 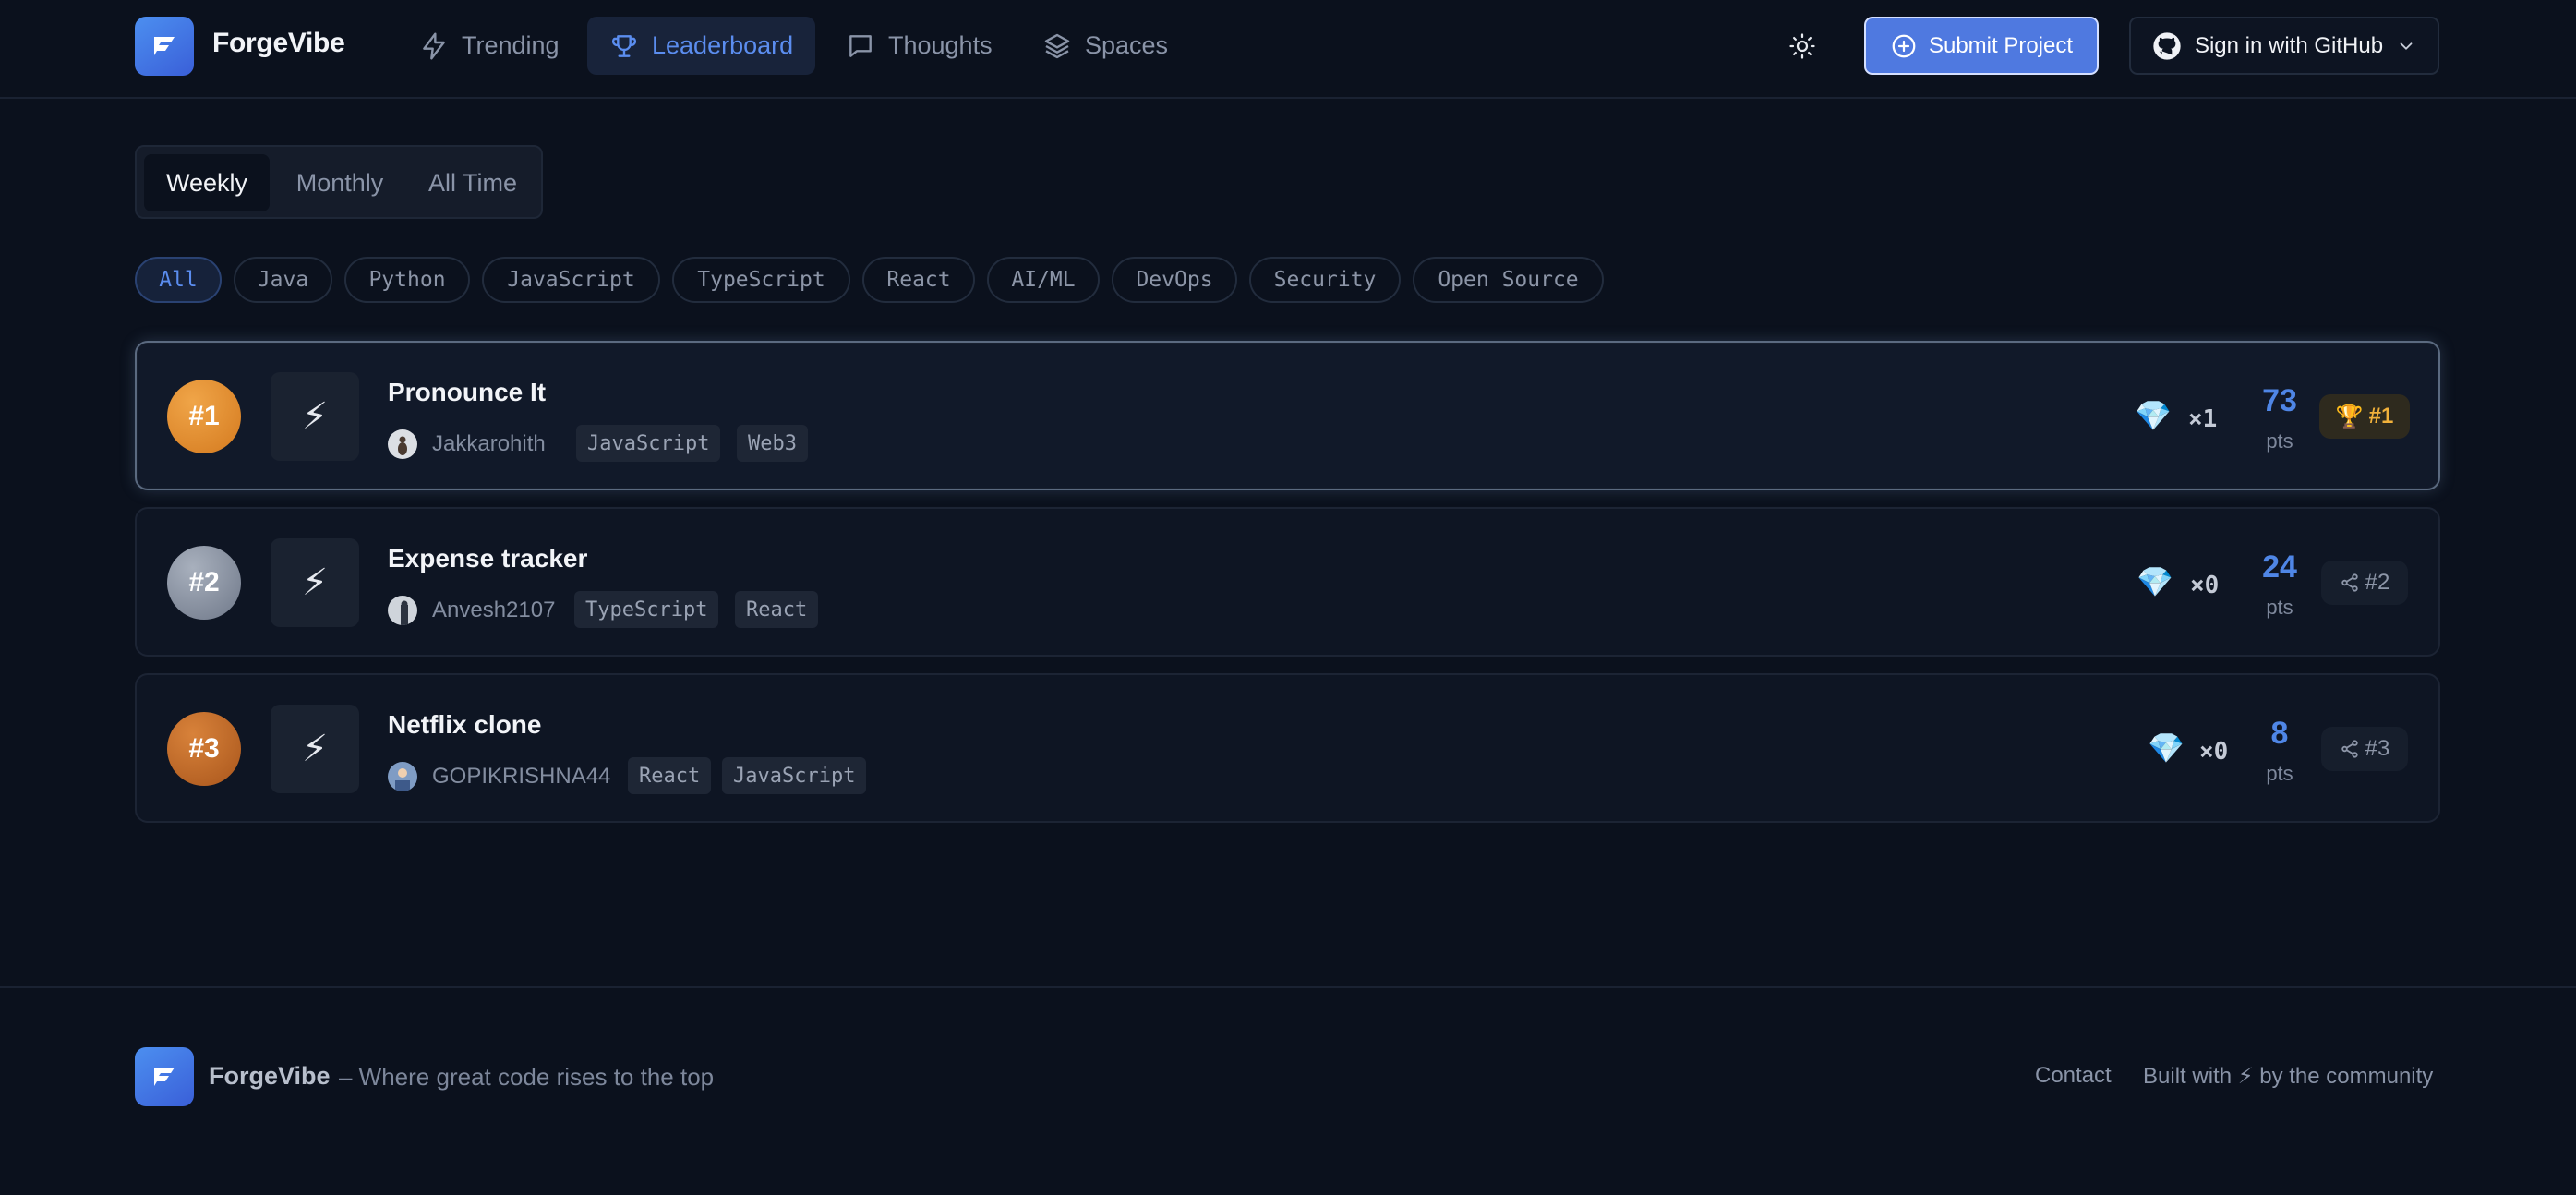 I want to click on trophy-icon, so click(x=624, y=45).